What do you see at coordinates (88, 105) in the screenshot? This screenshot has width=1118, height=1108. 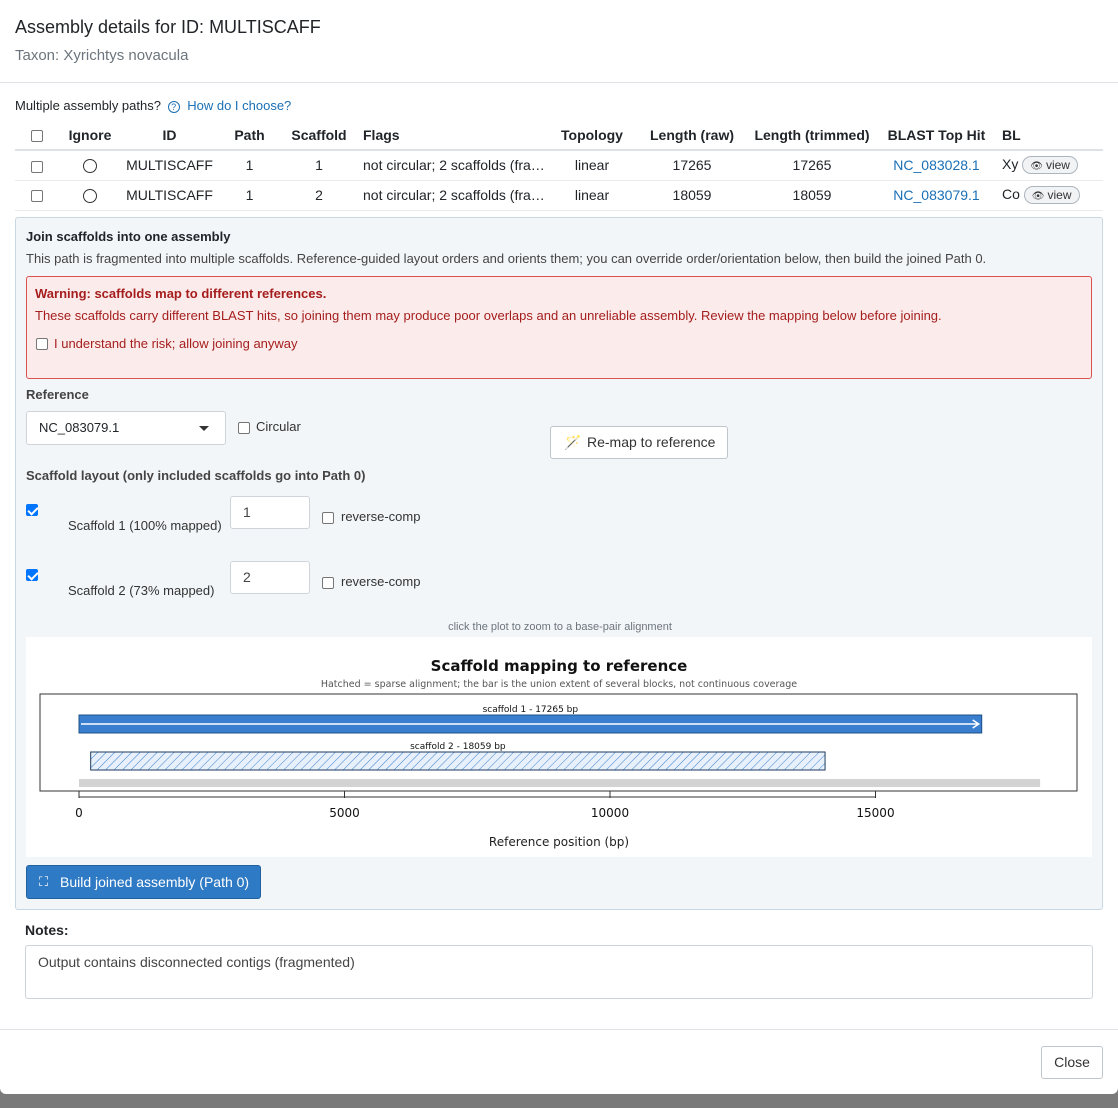 I see `multiple-paths-text: Multiple assembly paths?` at bounding box center [88, 105].